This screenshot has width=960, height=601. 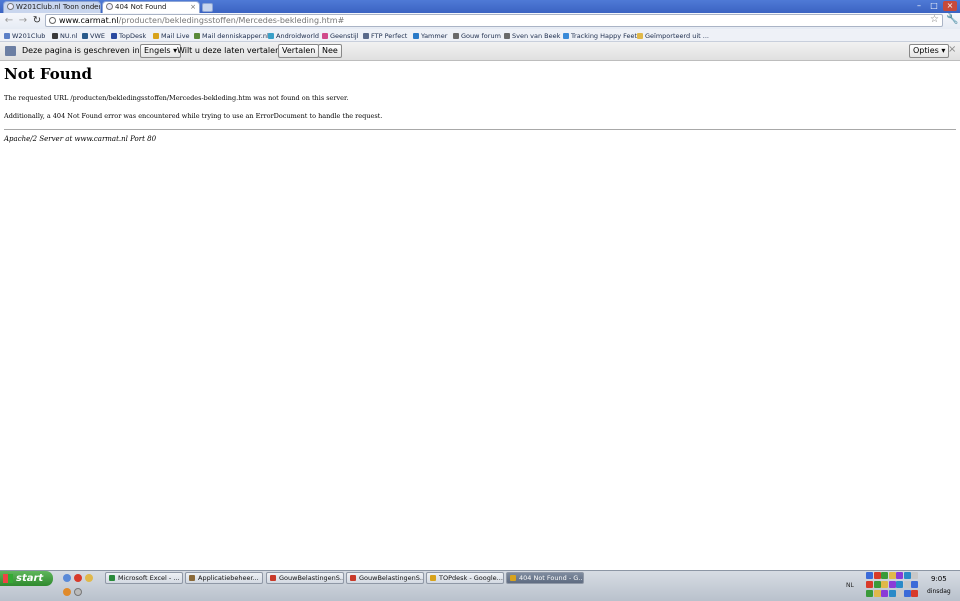 What do you see at coordinates (477, 36) in the screenshot?
I see `bookmark-item: Gouw forum` at bounding box center [477, 36].